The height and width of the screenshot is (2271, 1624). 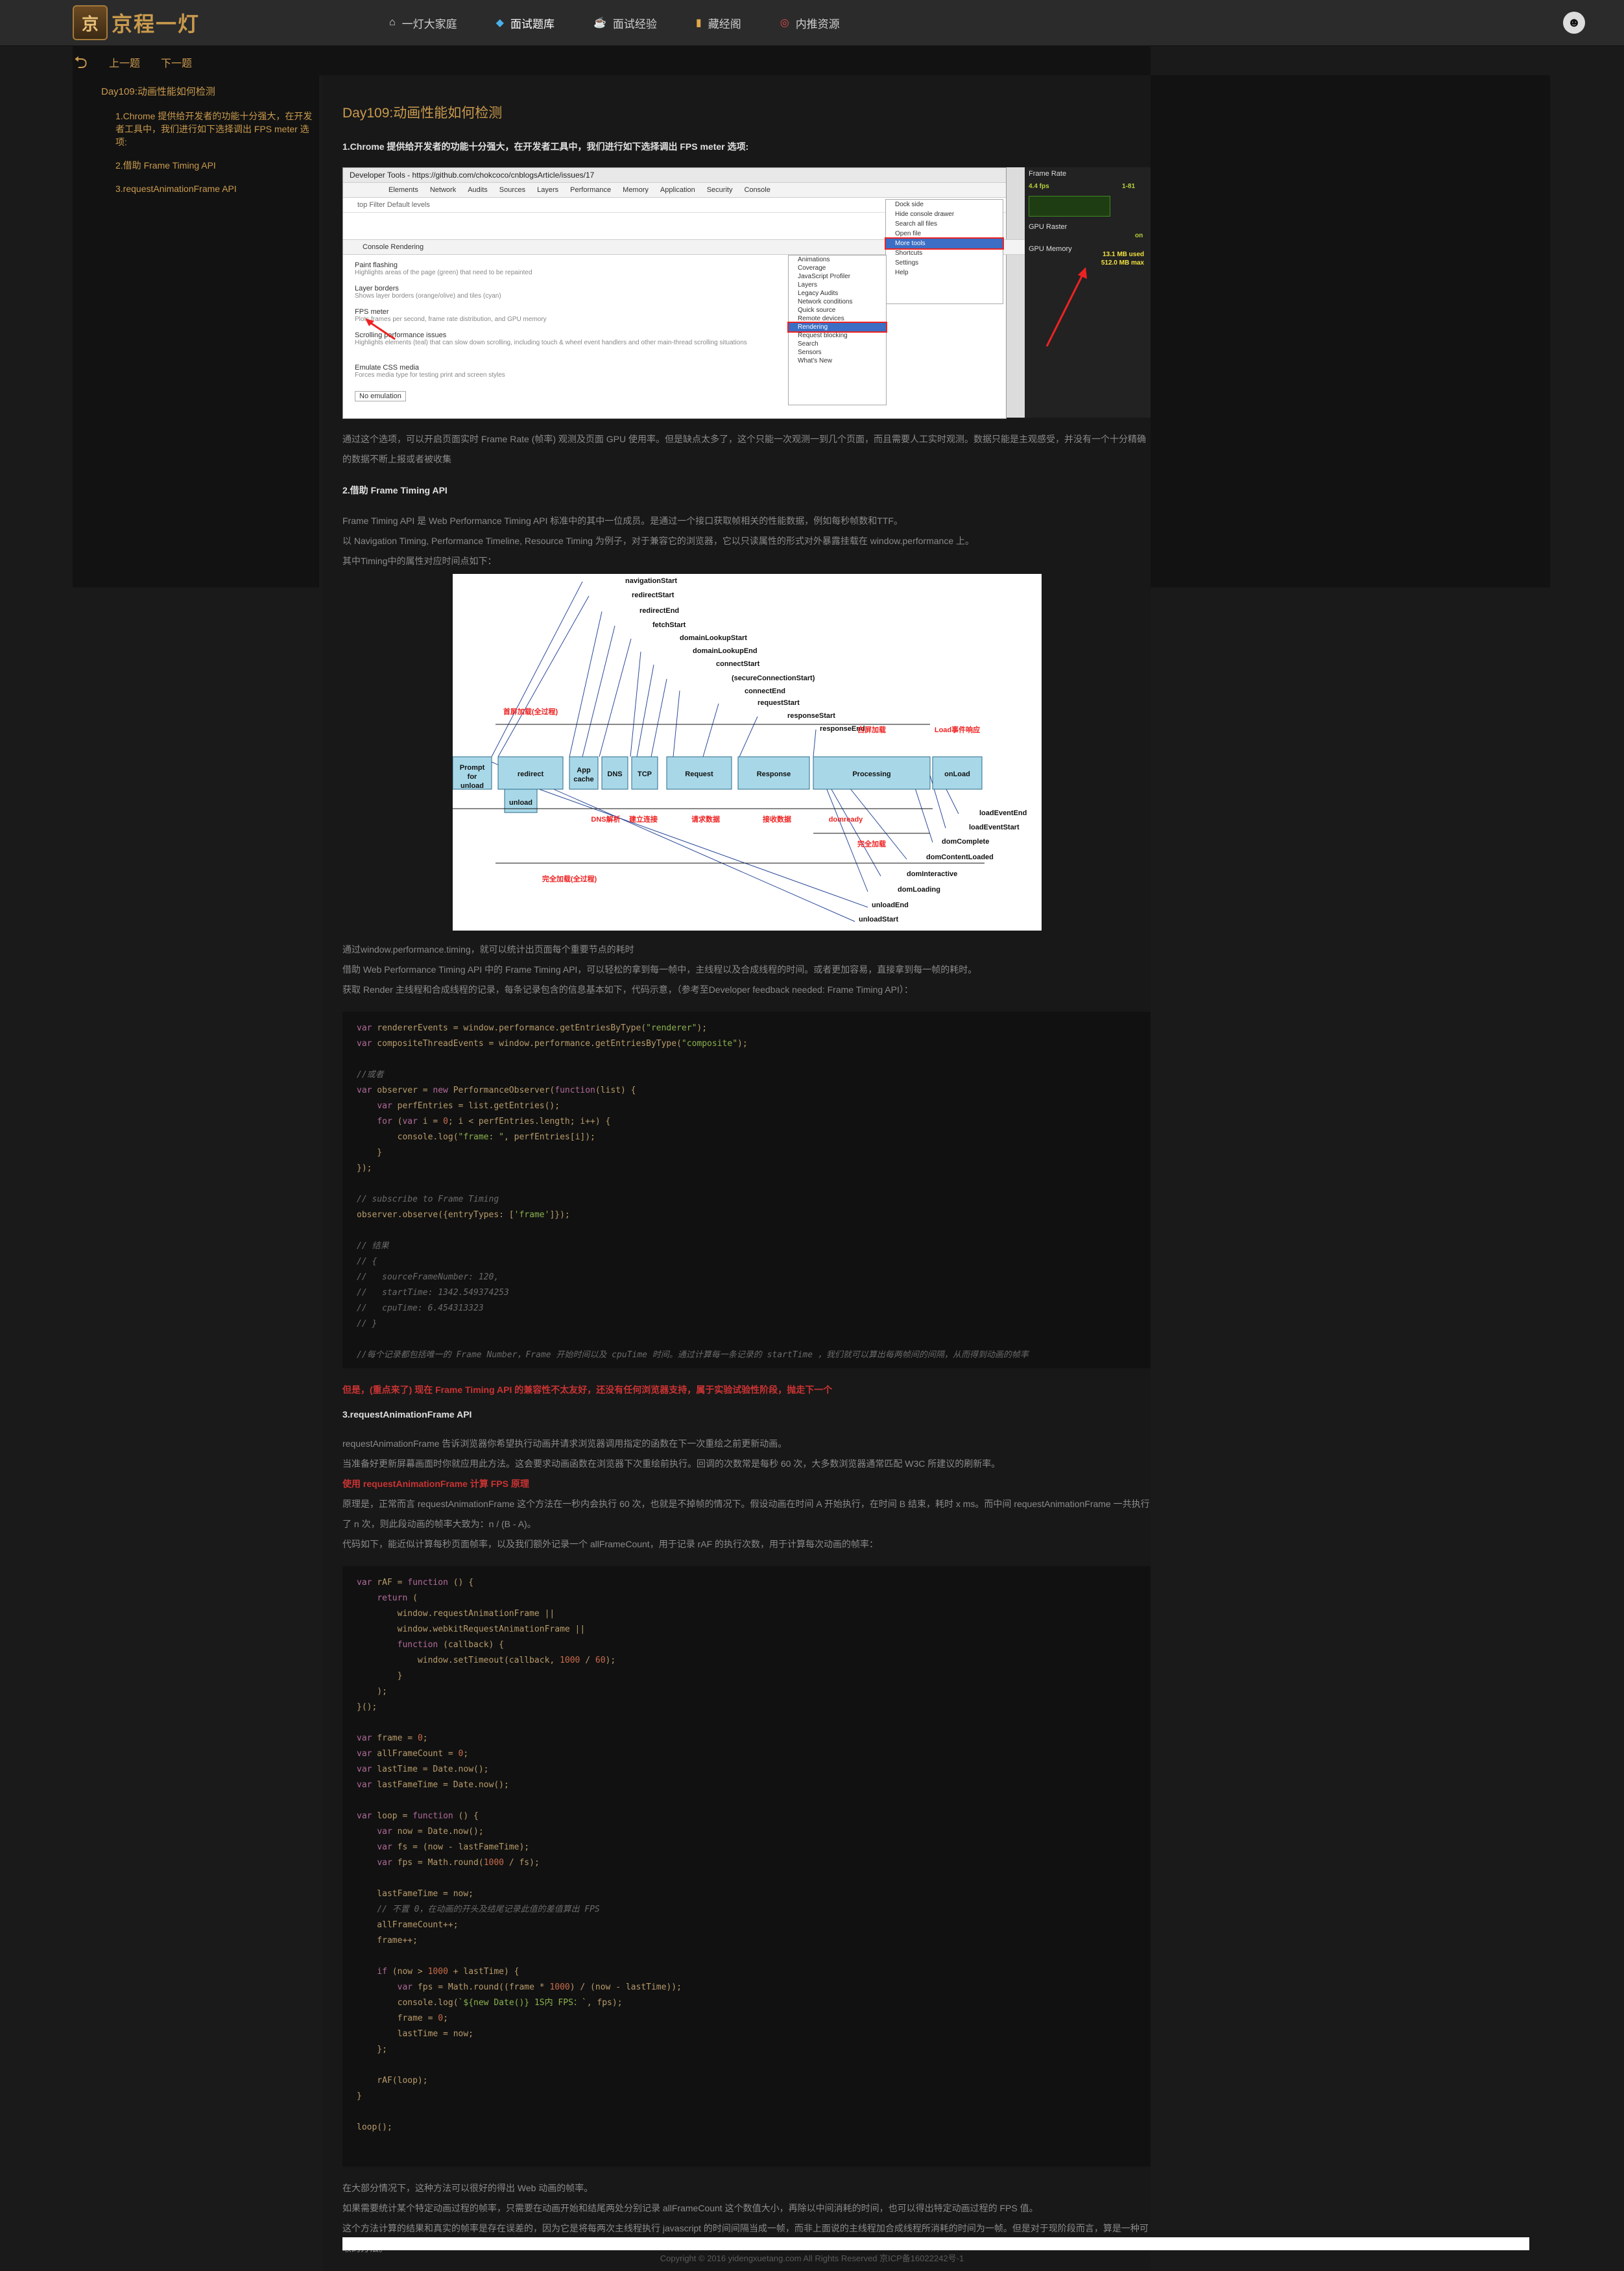 I want to click on timing-label: (secureConnectionStart), so click(x=773, y=678).